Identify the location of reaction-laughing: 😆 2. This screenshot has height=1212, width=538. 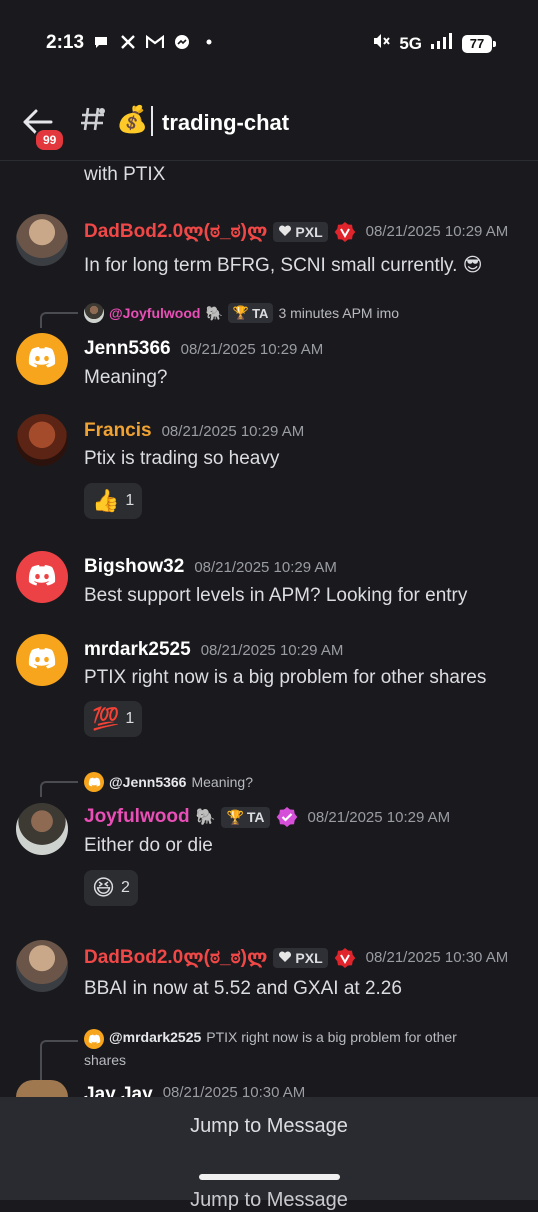
(111, 888).